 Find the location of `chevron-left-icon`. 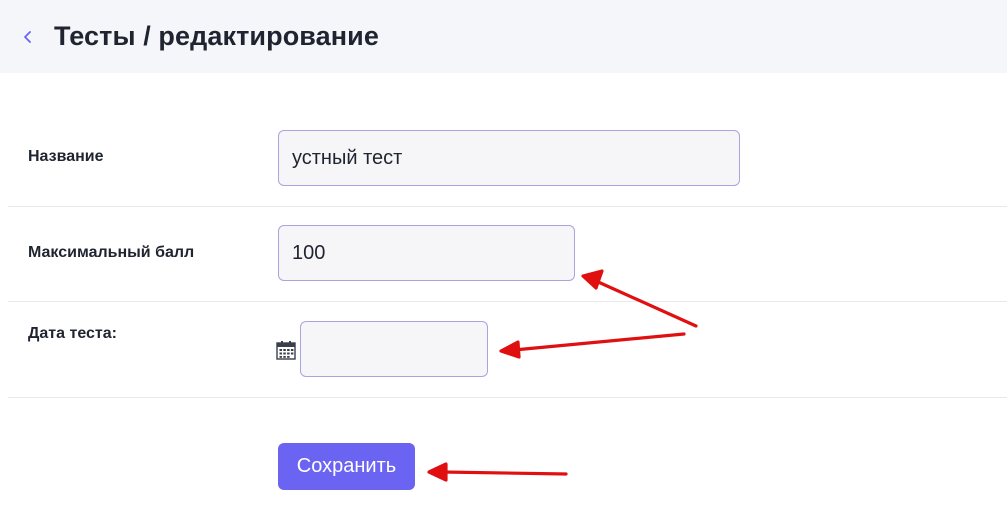

chevron-left-icon is located at coordinates (27, 36).